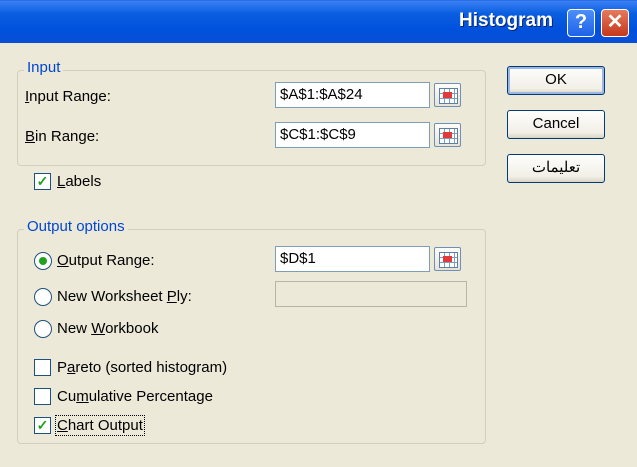 This screenshot has height=467, width=637. I want to click on pareto-label: Pareto (sorted histogram), so click(142, 367).